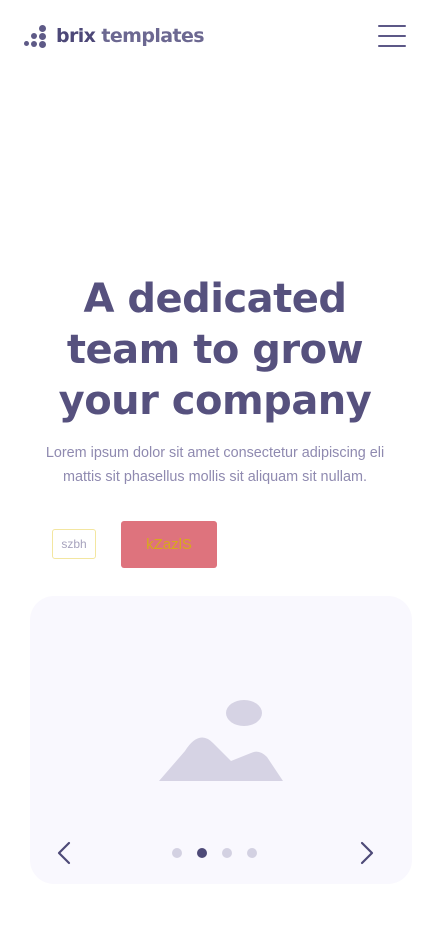 This screenshot has width=430, height=932. Describe the element at coordinates (217, 853) in the screenshot. I see `carousel-dots` at that location.